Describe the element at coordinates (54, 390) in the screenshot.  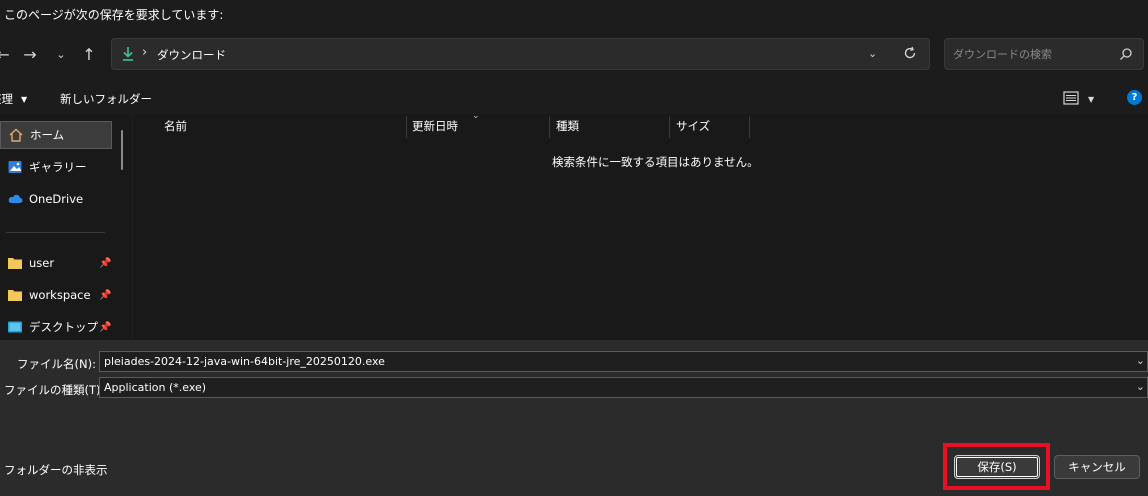
I see `filetype-label: ファイルの種類(T):` at that location.